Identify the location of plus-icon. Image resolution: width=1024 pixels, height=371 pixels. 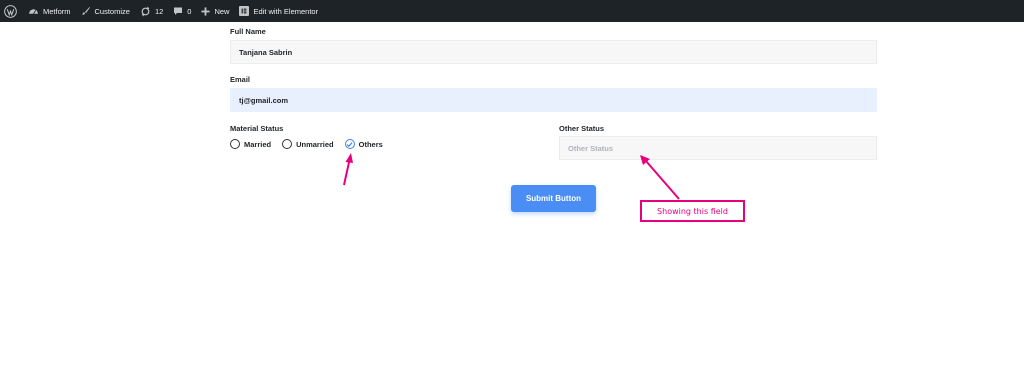
(206, 11).